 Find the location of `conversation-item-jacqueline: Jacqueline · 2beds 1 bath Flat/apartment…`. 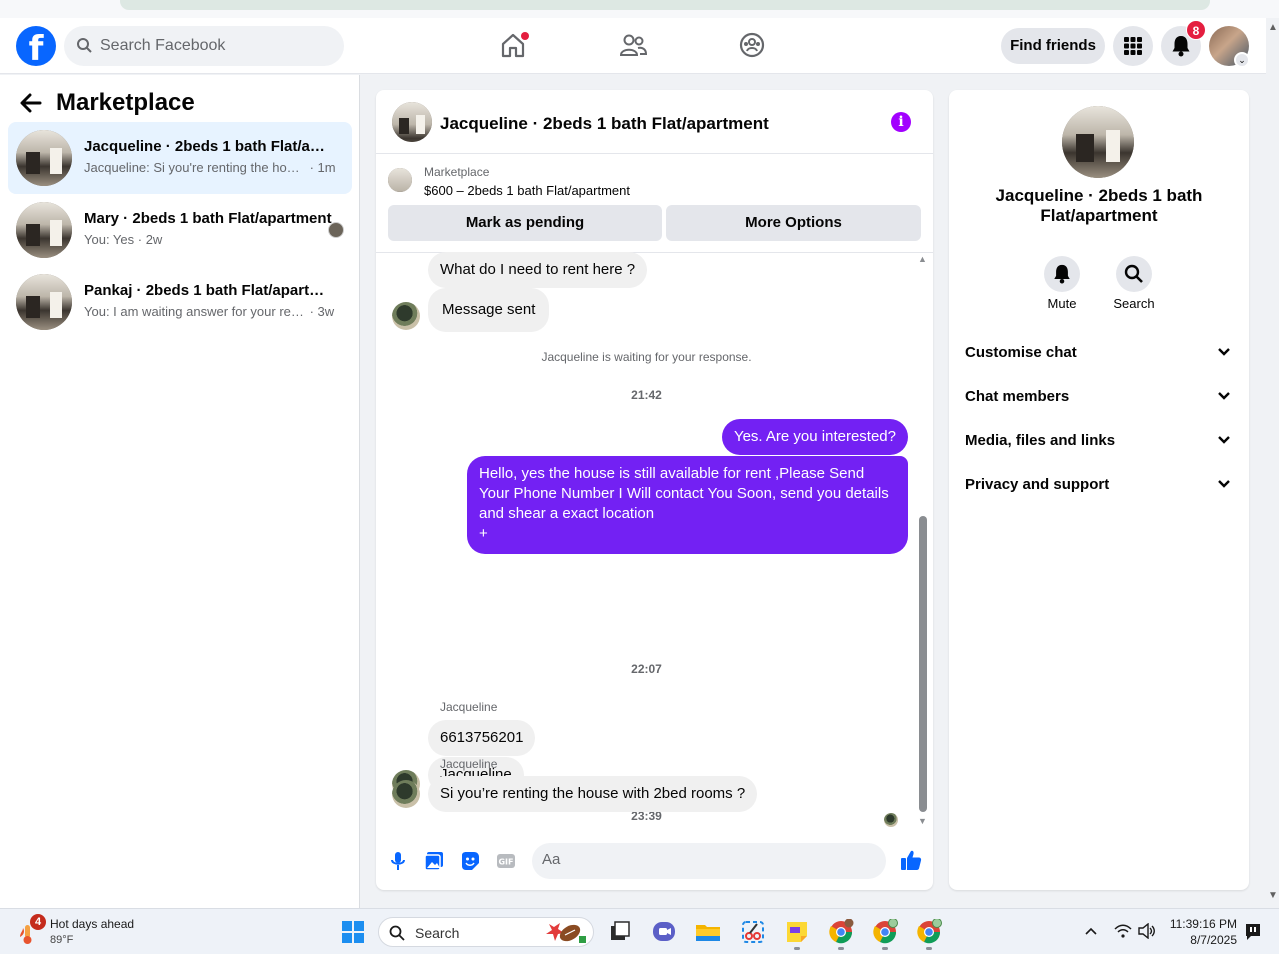

conversation-item-jacqueline: Jacqueline · 2beds 1 bath Flat/apartment… is located at coordinates (180, 158).